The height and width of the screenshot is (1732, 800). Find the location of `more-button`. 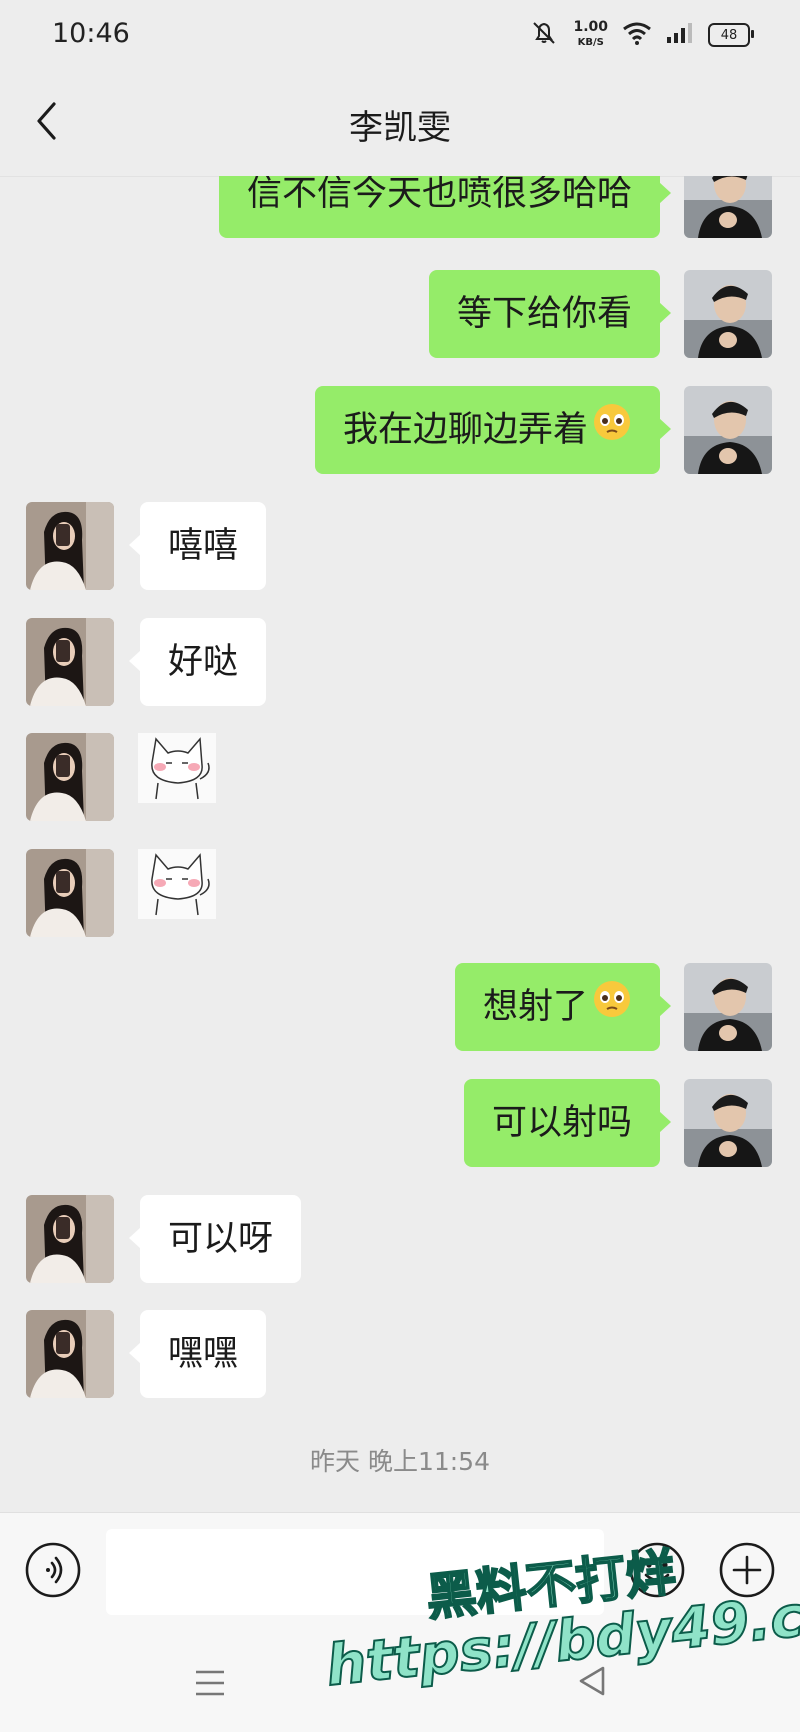

more-button is located at coordinates (747, 1570).